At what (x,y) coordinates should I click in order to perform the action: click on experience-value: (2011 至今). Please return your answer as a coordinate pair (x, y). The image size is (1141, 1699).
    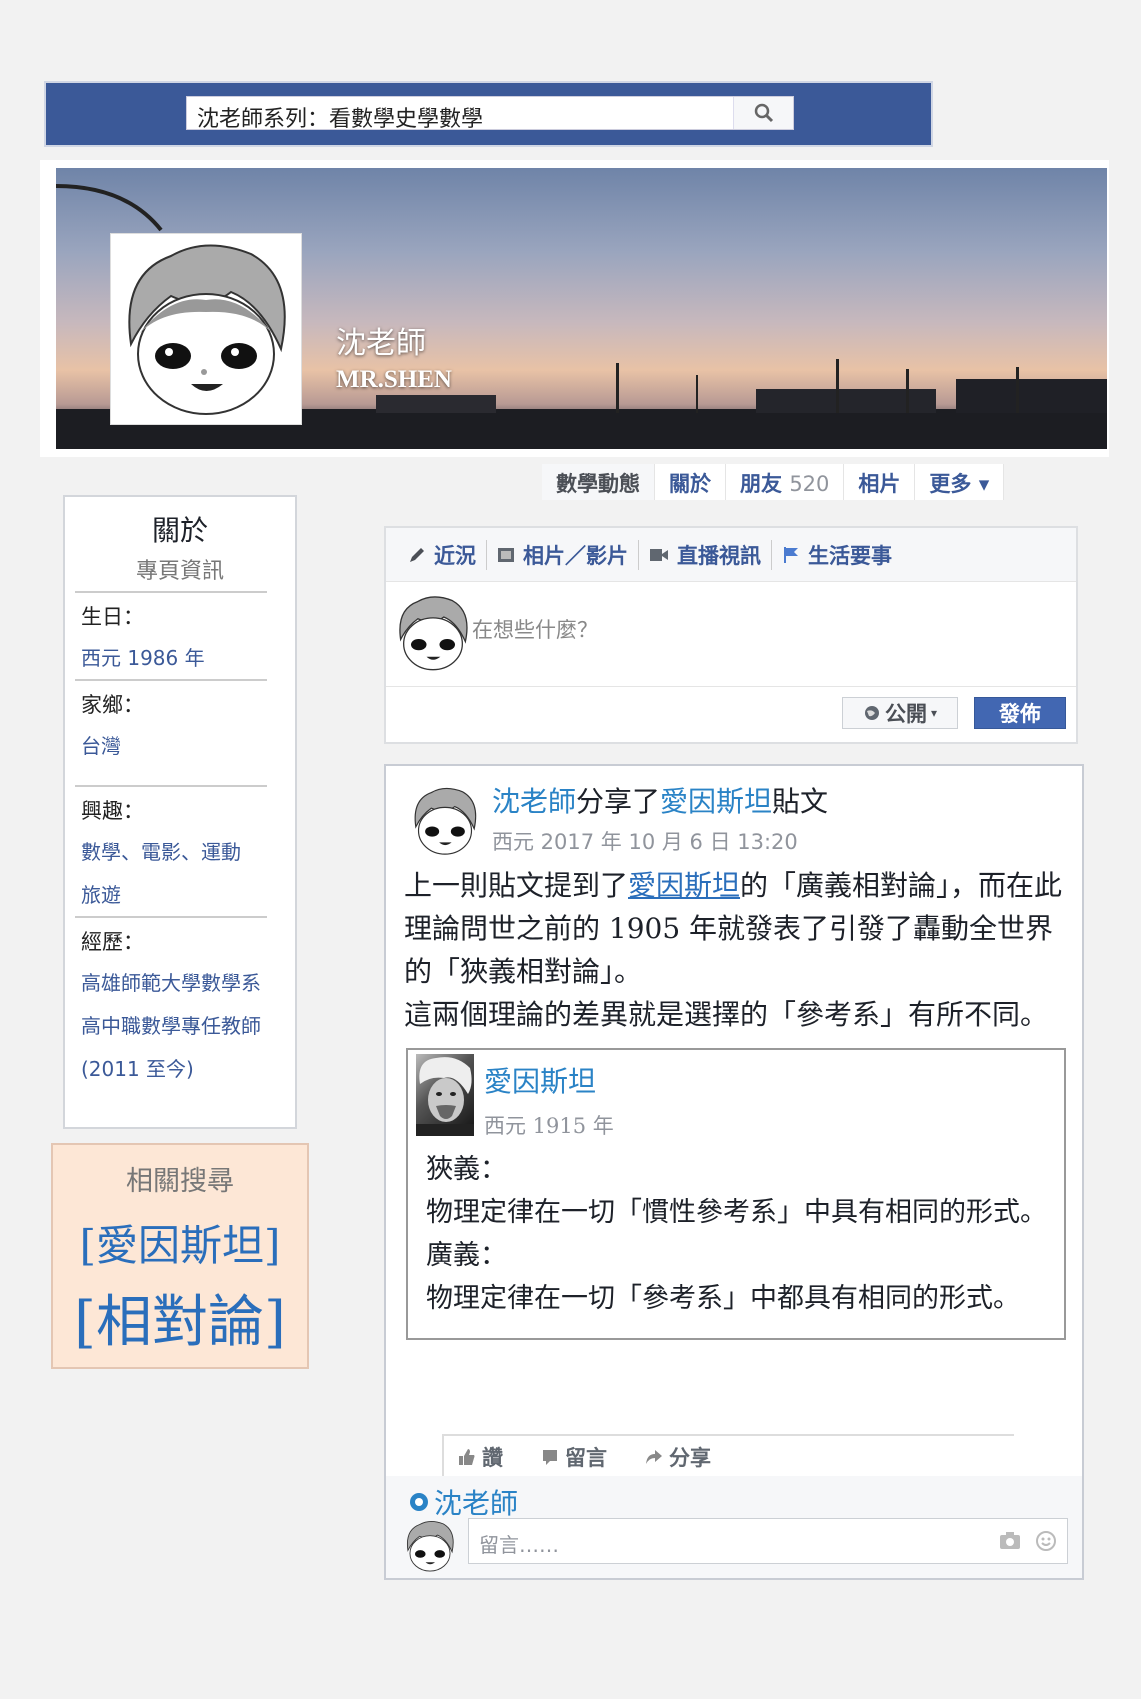
    Looking at the image, I should click on (137, 1069).